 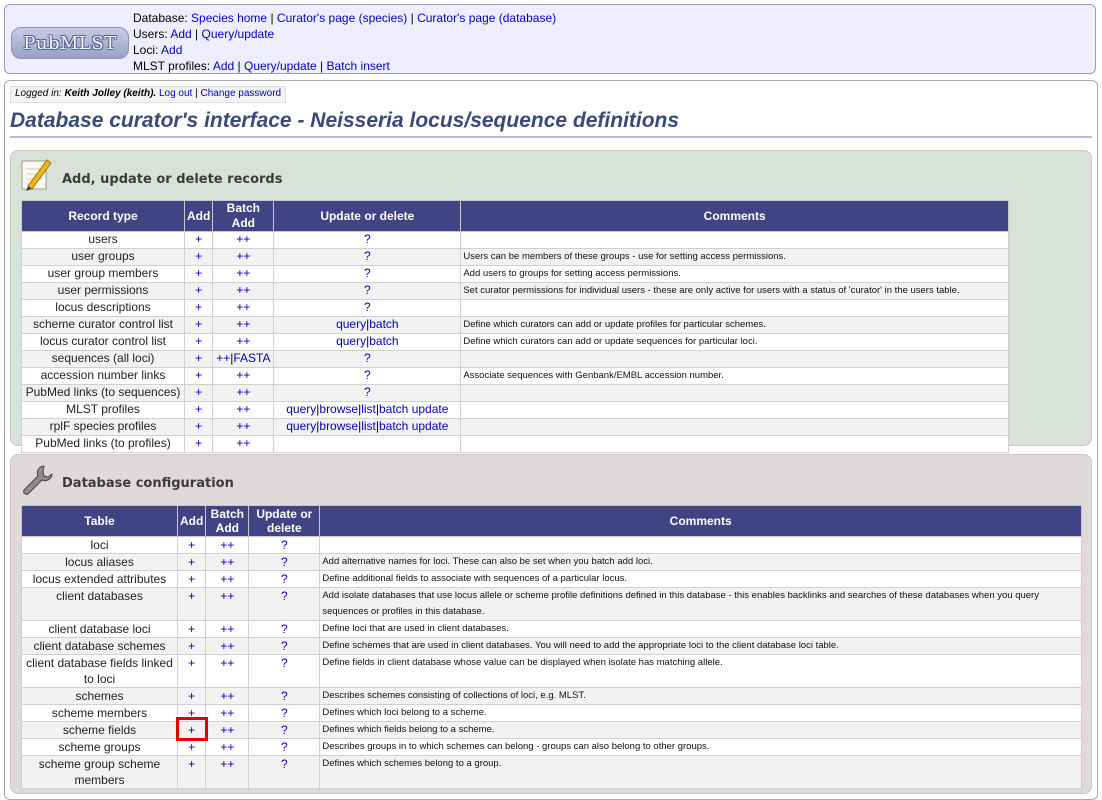 I want to click on batch-add-locus-extended-attributes-link: ++, so click(x=227, y=579).